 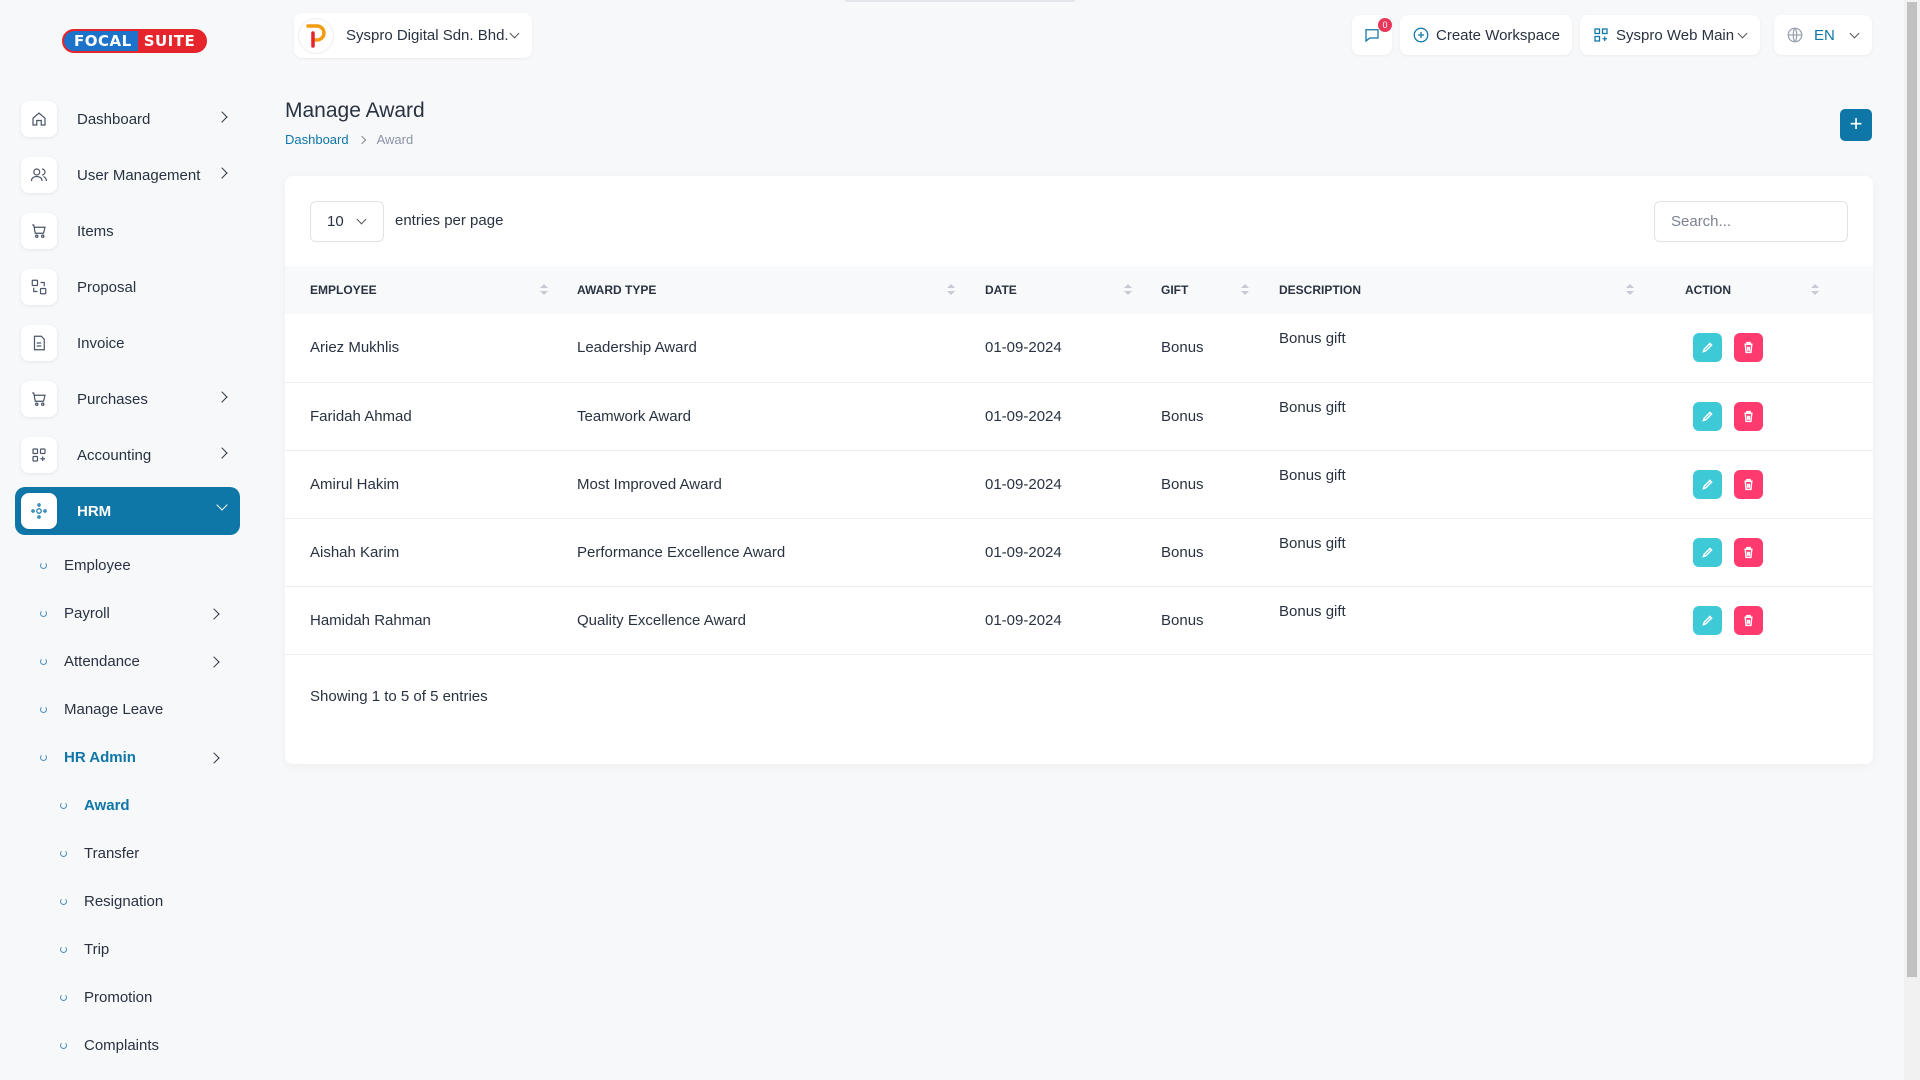 I want to click on cell-award-type: Leadership Award, so click(x=637, y=348).